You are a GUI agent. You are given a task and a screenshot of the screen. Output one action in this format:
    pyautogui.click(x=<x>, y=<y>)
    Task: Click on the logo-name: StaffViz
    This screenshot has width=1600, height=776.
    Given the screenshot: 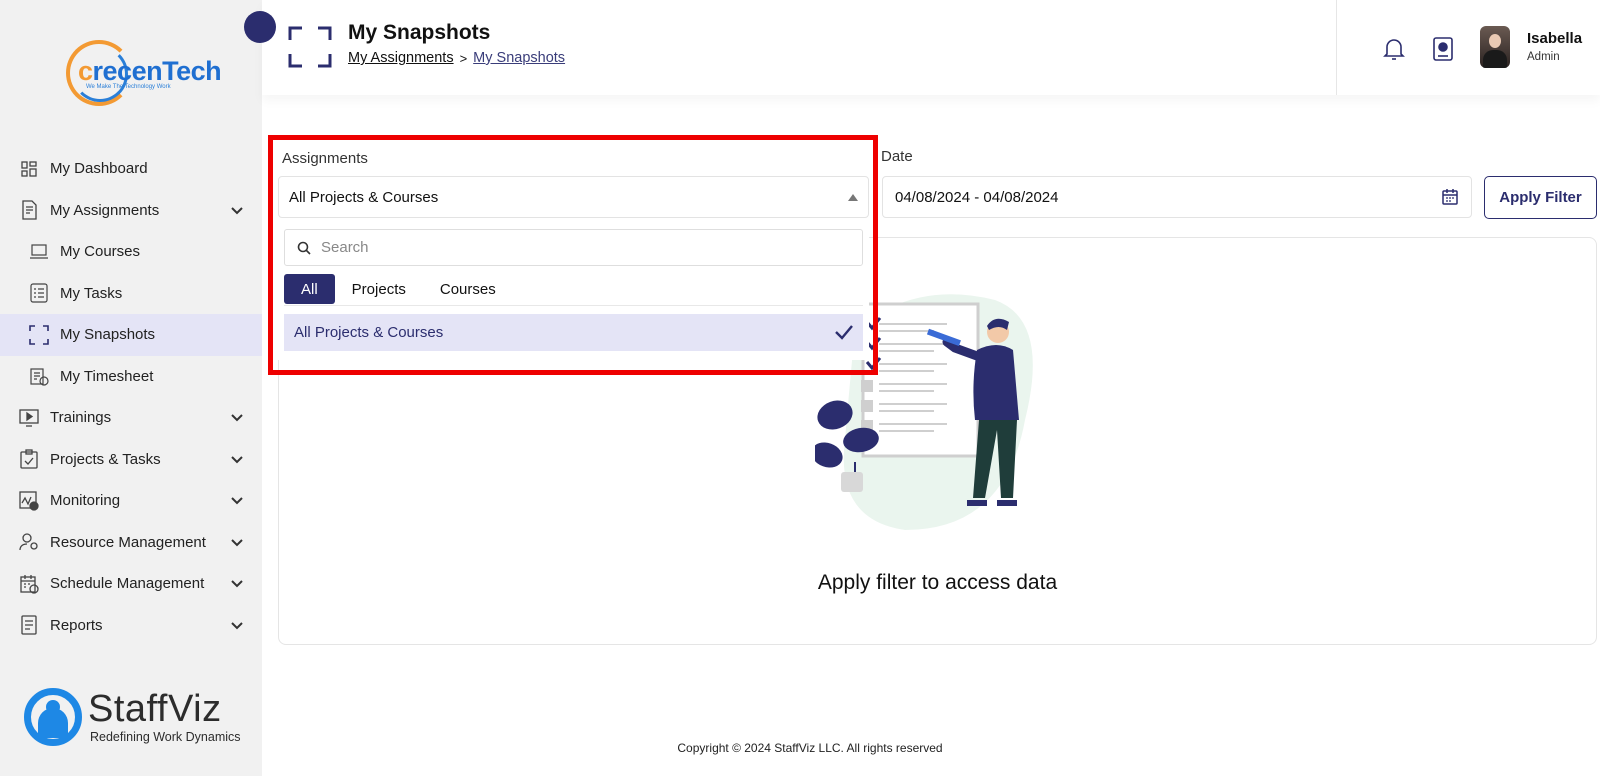 What is the action you would take?
    pyautogui.click(x=155, y=709)
    